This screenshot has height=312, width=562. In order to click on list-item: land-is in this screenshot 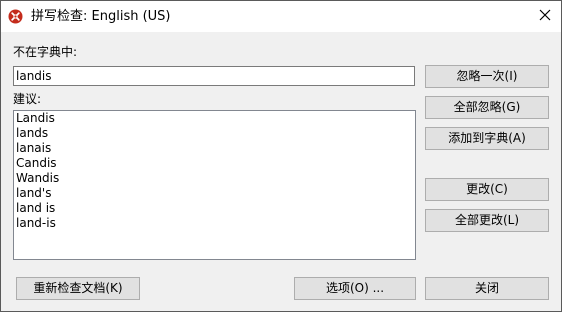, I will do `click(214, 223)`.